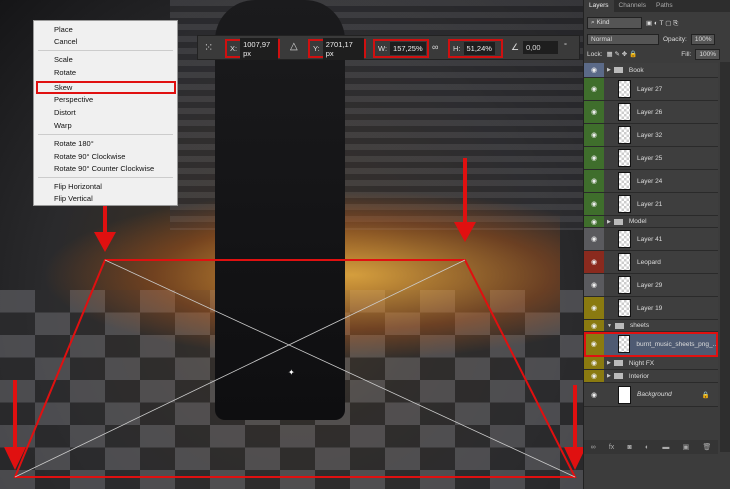 The image size is (730, 489). What do you see at coordinates (515, 47) in the screenshot?
I see `angle-icon: ∠` at bounding box center [515, 47].